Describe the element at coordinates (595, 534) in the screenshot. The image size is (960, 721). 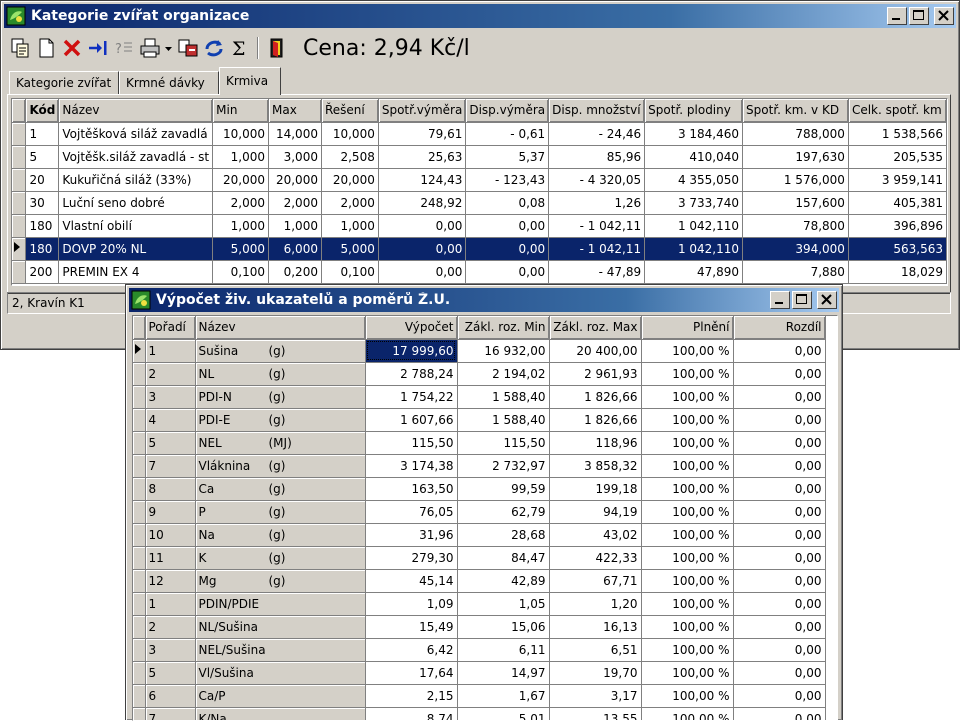
I see `table-cell: 43,02` at that location.